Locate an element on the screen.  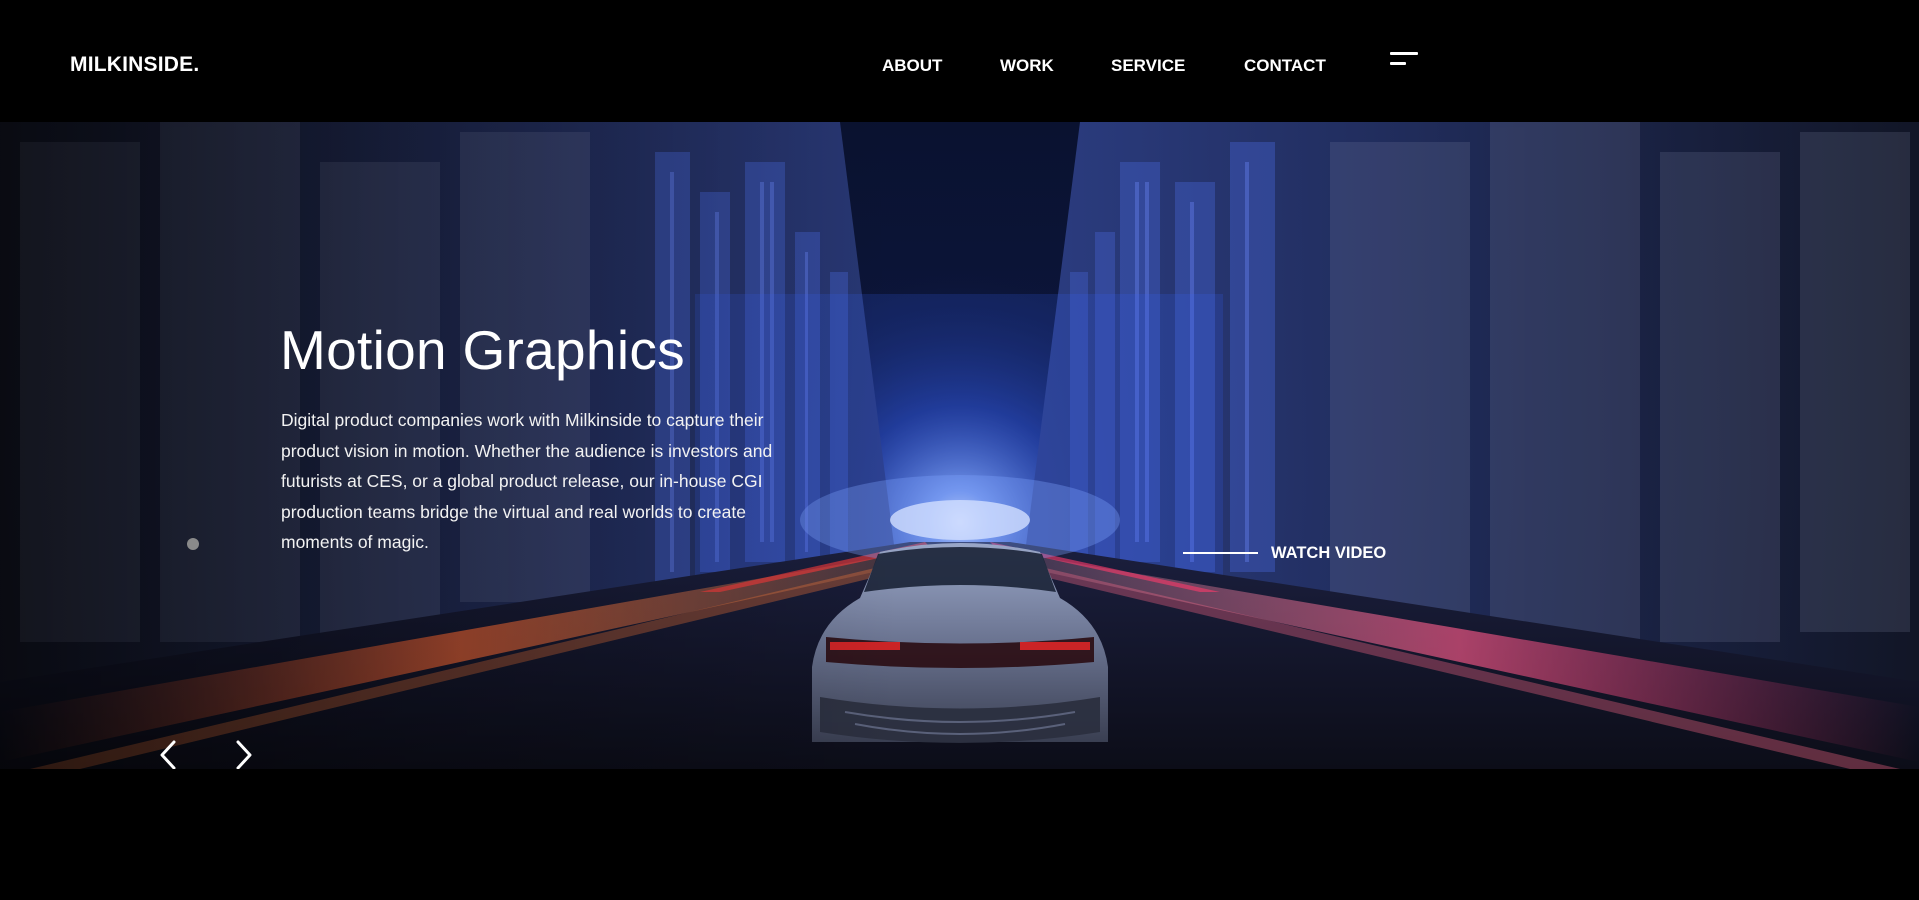
slide-dot-icon is located at coordinates (193, 544).